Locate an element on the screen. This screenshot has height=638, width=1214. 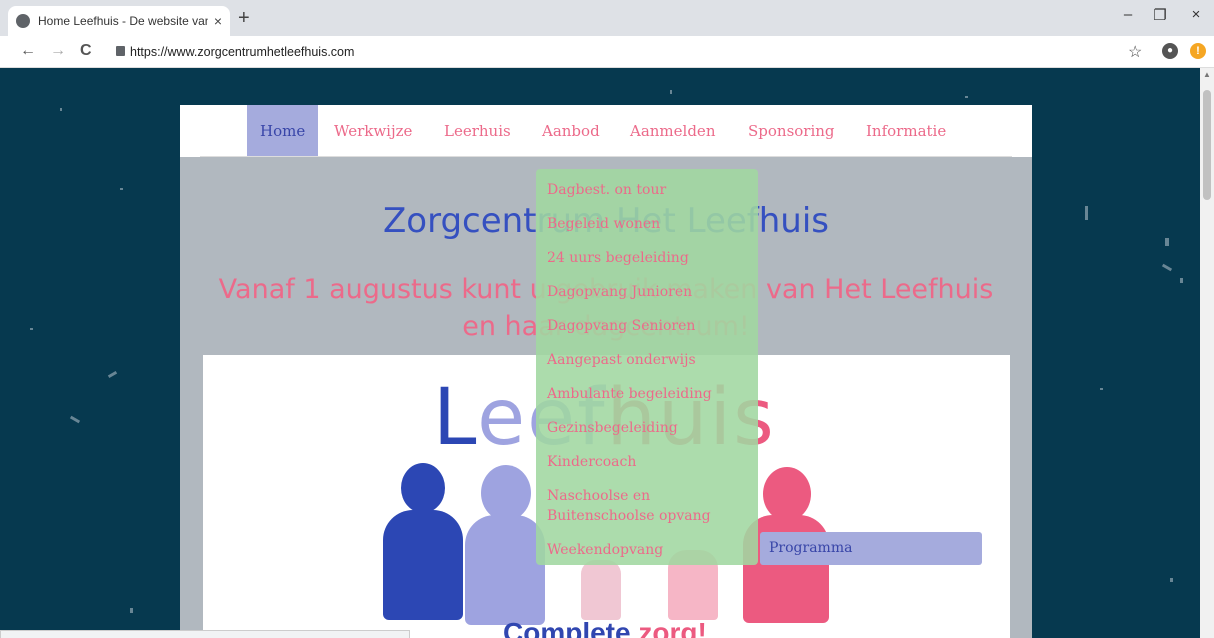
figure-lavender is located at coordinates (505, 570).